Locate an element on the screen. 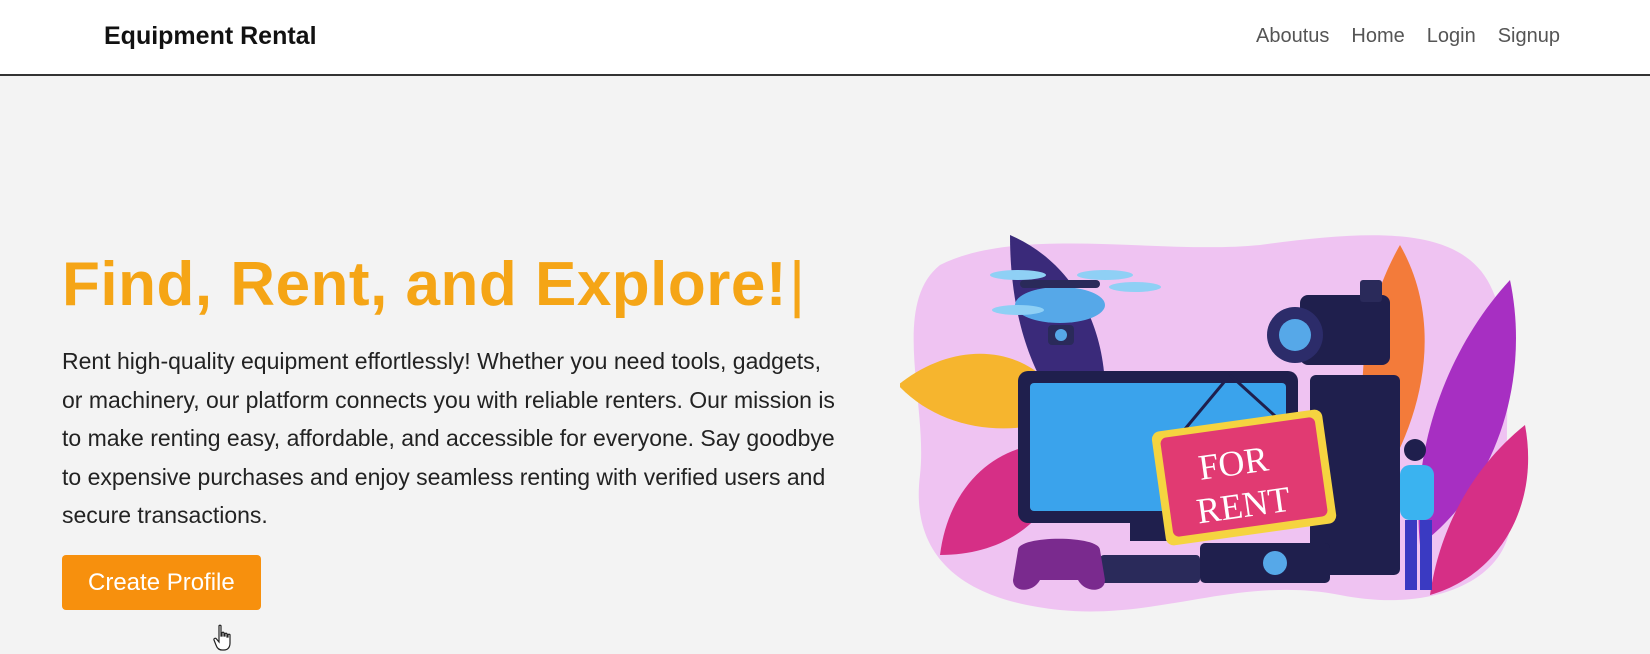  hero-title: Find, Rent, and Explore!| is located at coordinates (452, 285).